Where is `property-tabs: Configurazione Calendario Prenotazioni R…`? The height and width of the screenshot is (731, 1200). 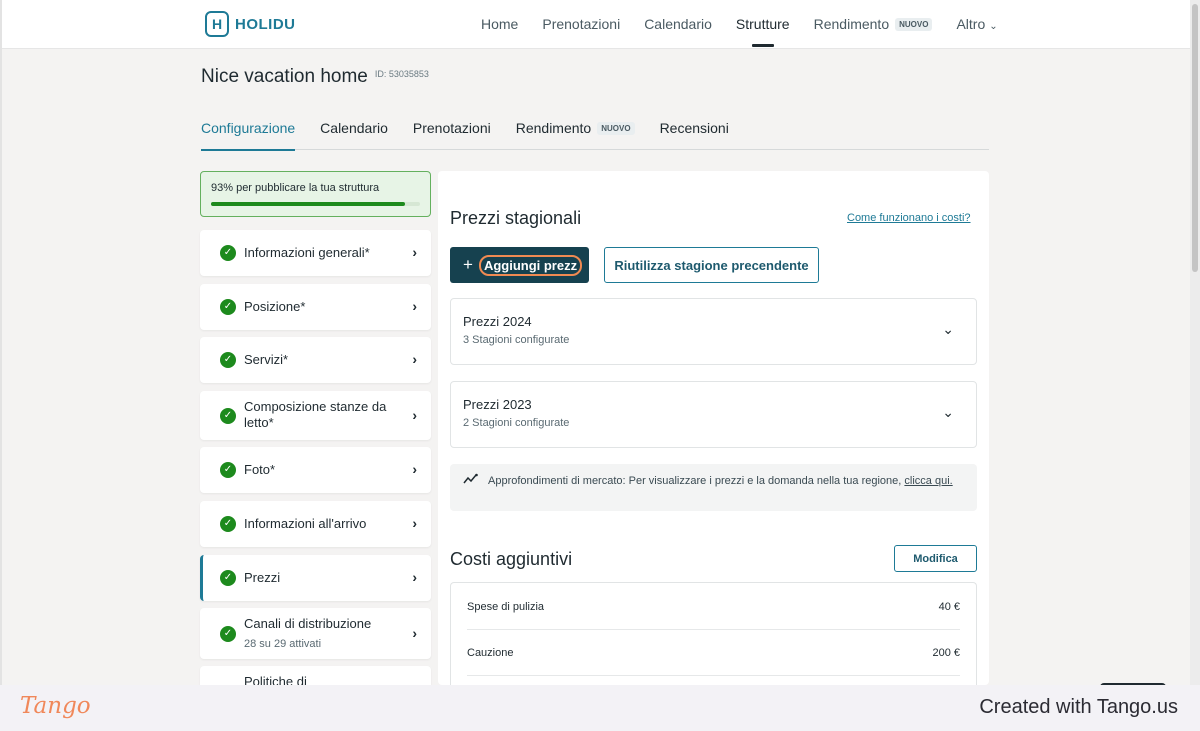
property-tabs: Configurazione Calendario Prenotazioni R… is located at coordinates (595, 135).